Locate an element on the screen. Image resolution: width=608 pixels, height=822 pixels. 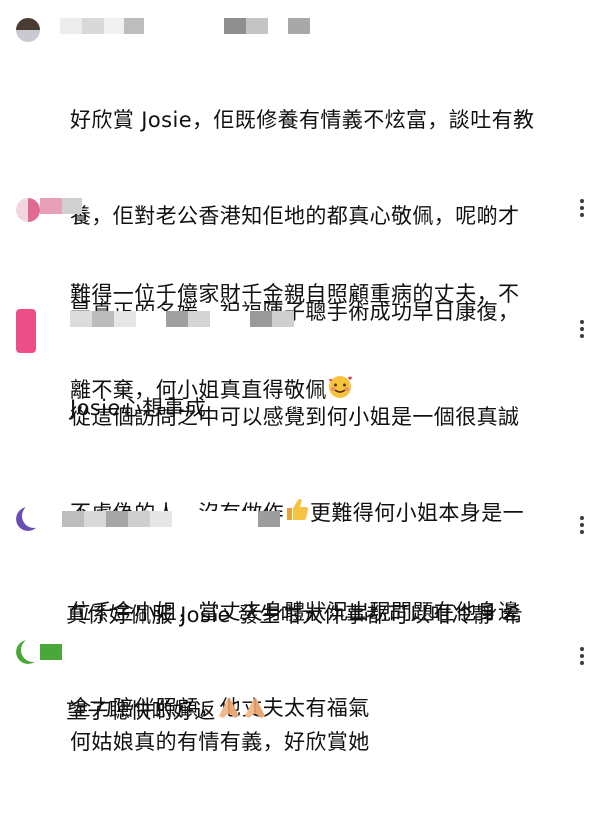
thumbs-up-emoji is located at coordinates (297, 514).